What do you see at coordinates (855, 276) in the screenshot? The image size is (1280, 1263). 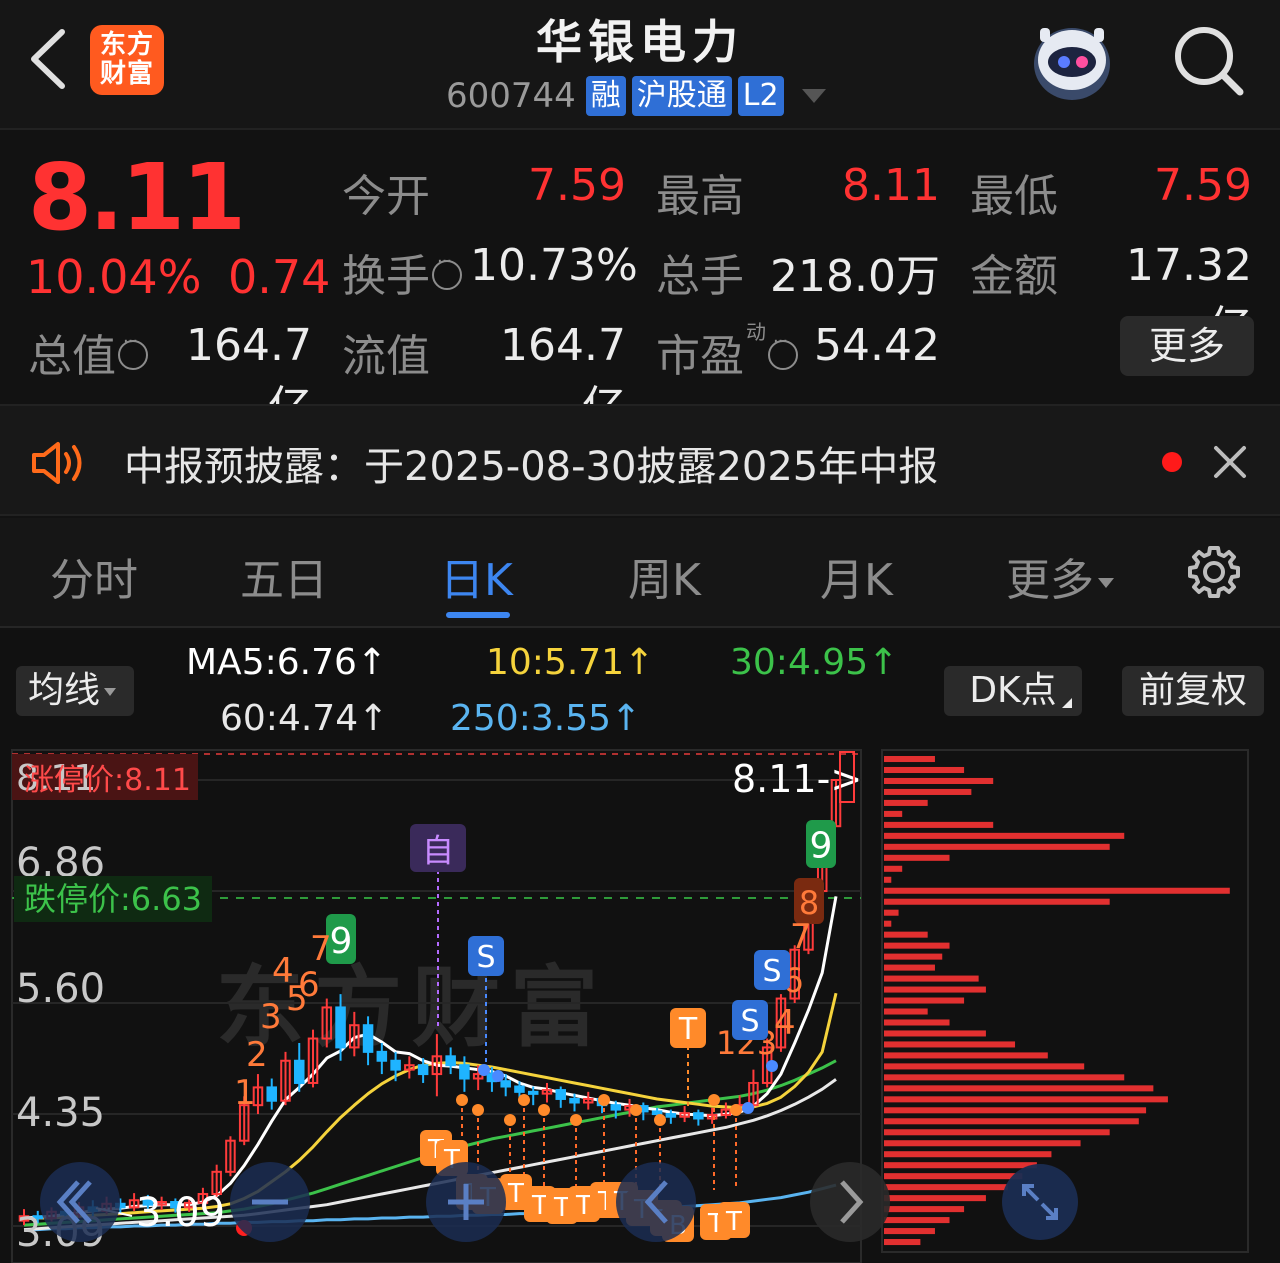 I see `volume-value: 218.0万` at bounding box center [855, 276].